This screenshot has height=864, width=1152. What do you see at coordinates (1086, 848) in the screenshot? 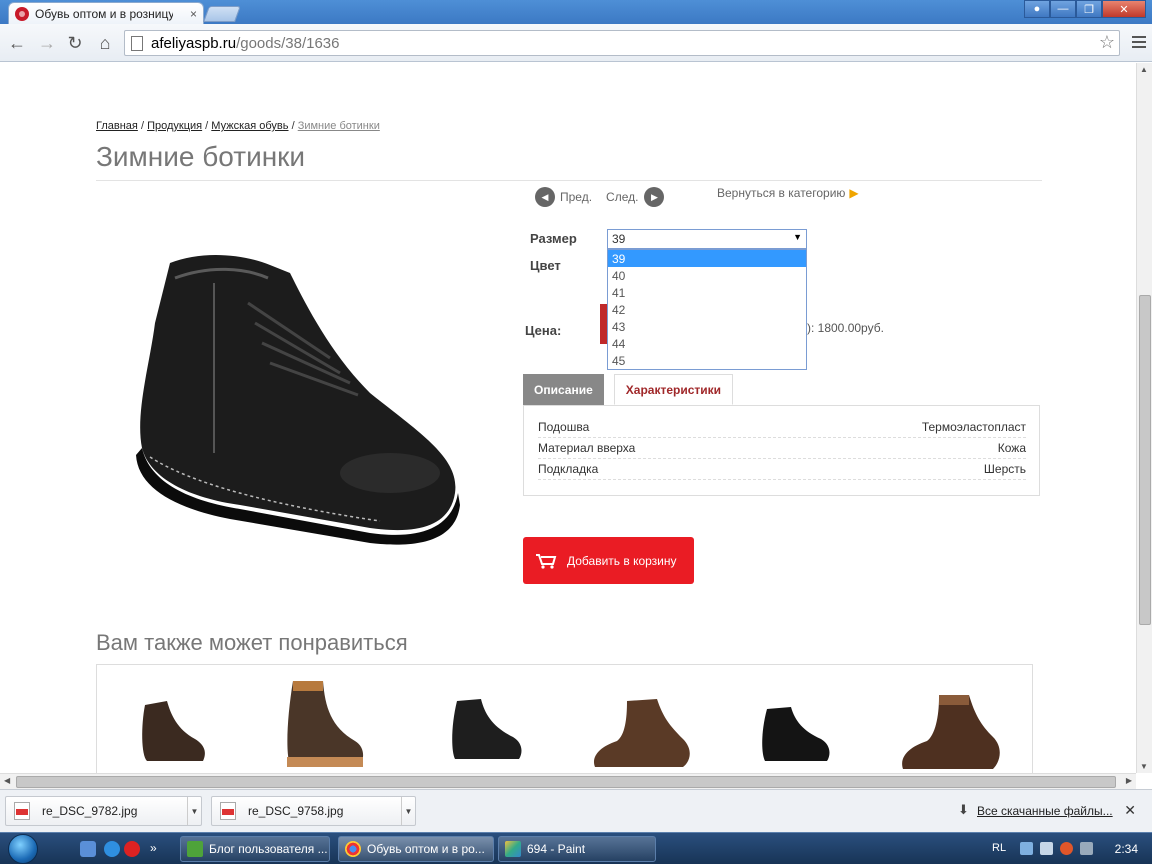
I see `tray-volume-icon` at bounding box center [1086, 848].